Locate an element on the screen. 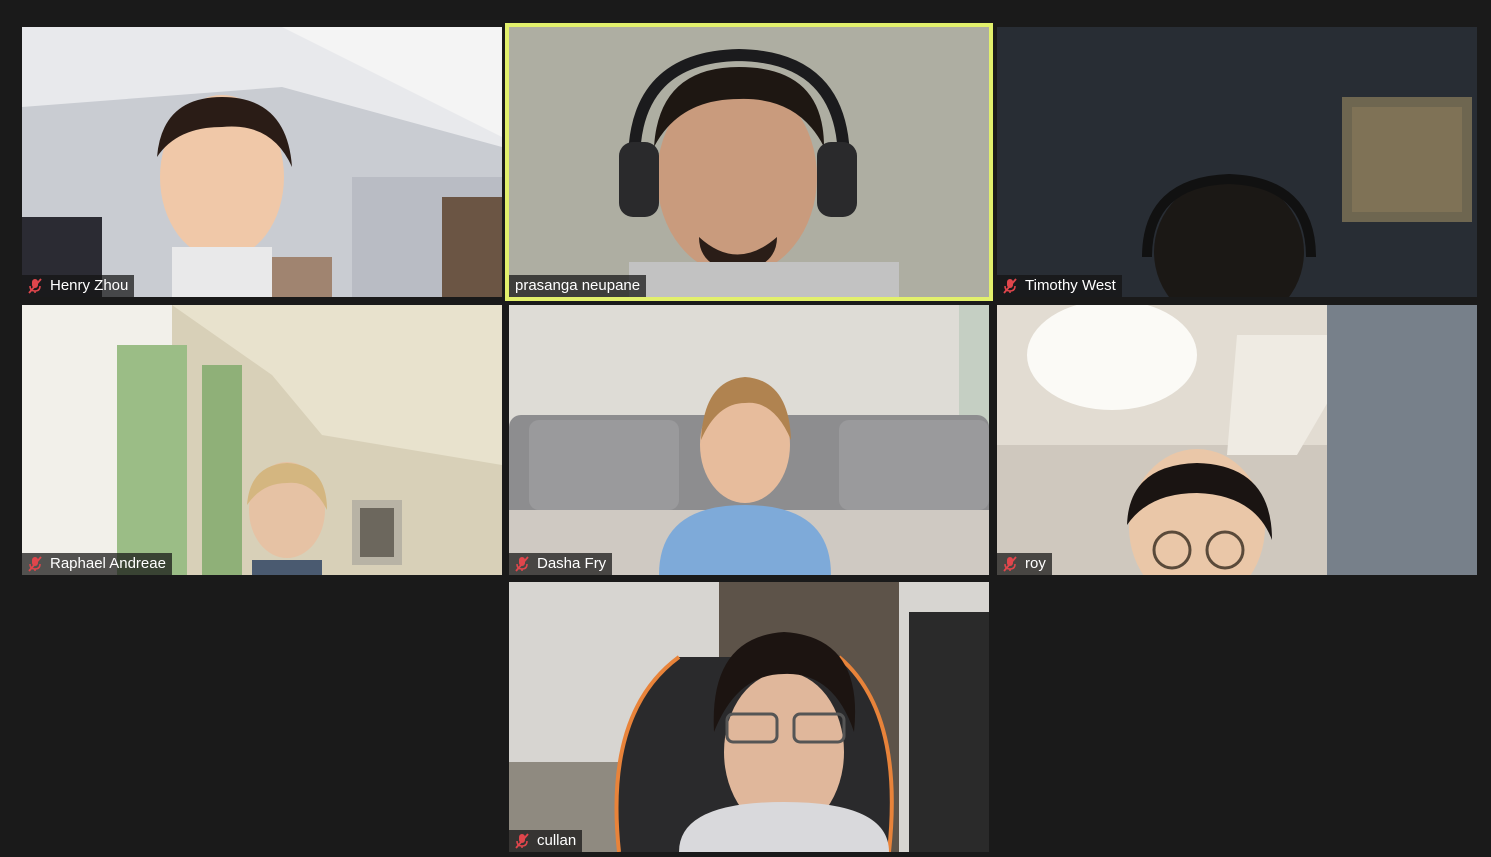  participant-tile-cullan: cullan is located at coordinates (749, 717).